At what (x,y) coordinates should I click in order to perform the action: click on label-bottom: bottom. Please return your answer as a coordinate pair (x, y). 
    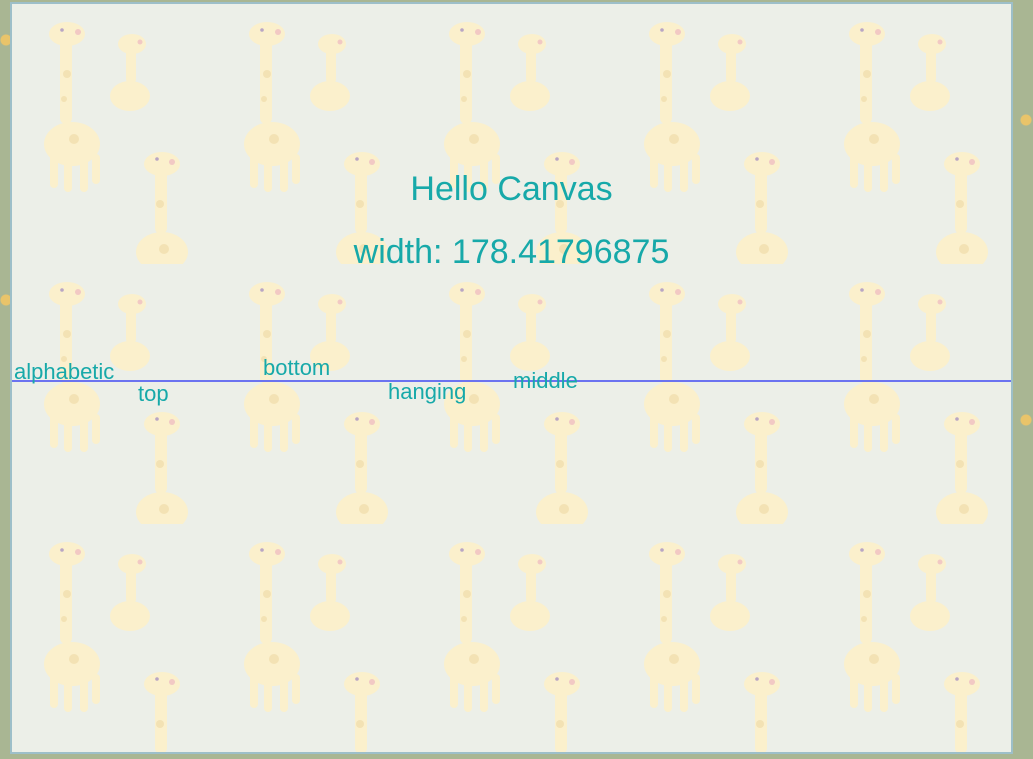
    Looking at the image, I should click on (297, 367).